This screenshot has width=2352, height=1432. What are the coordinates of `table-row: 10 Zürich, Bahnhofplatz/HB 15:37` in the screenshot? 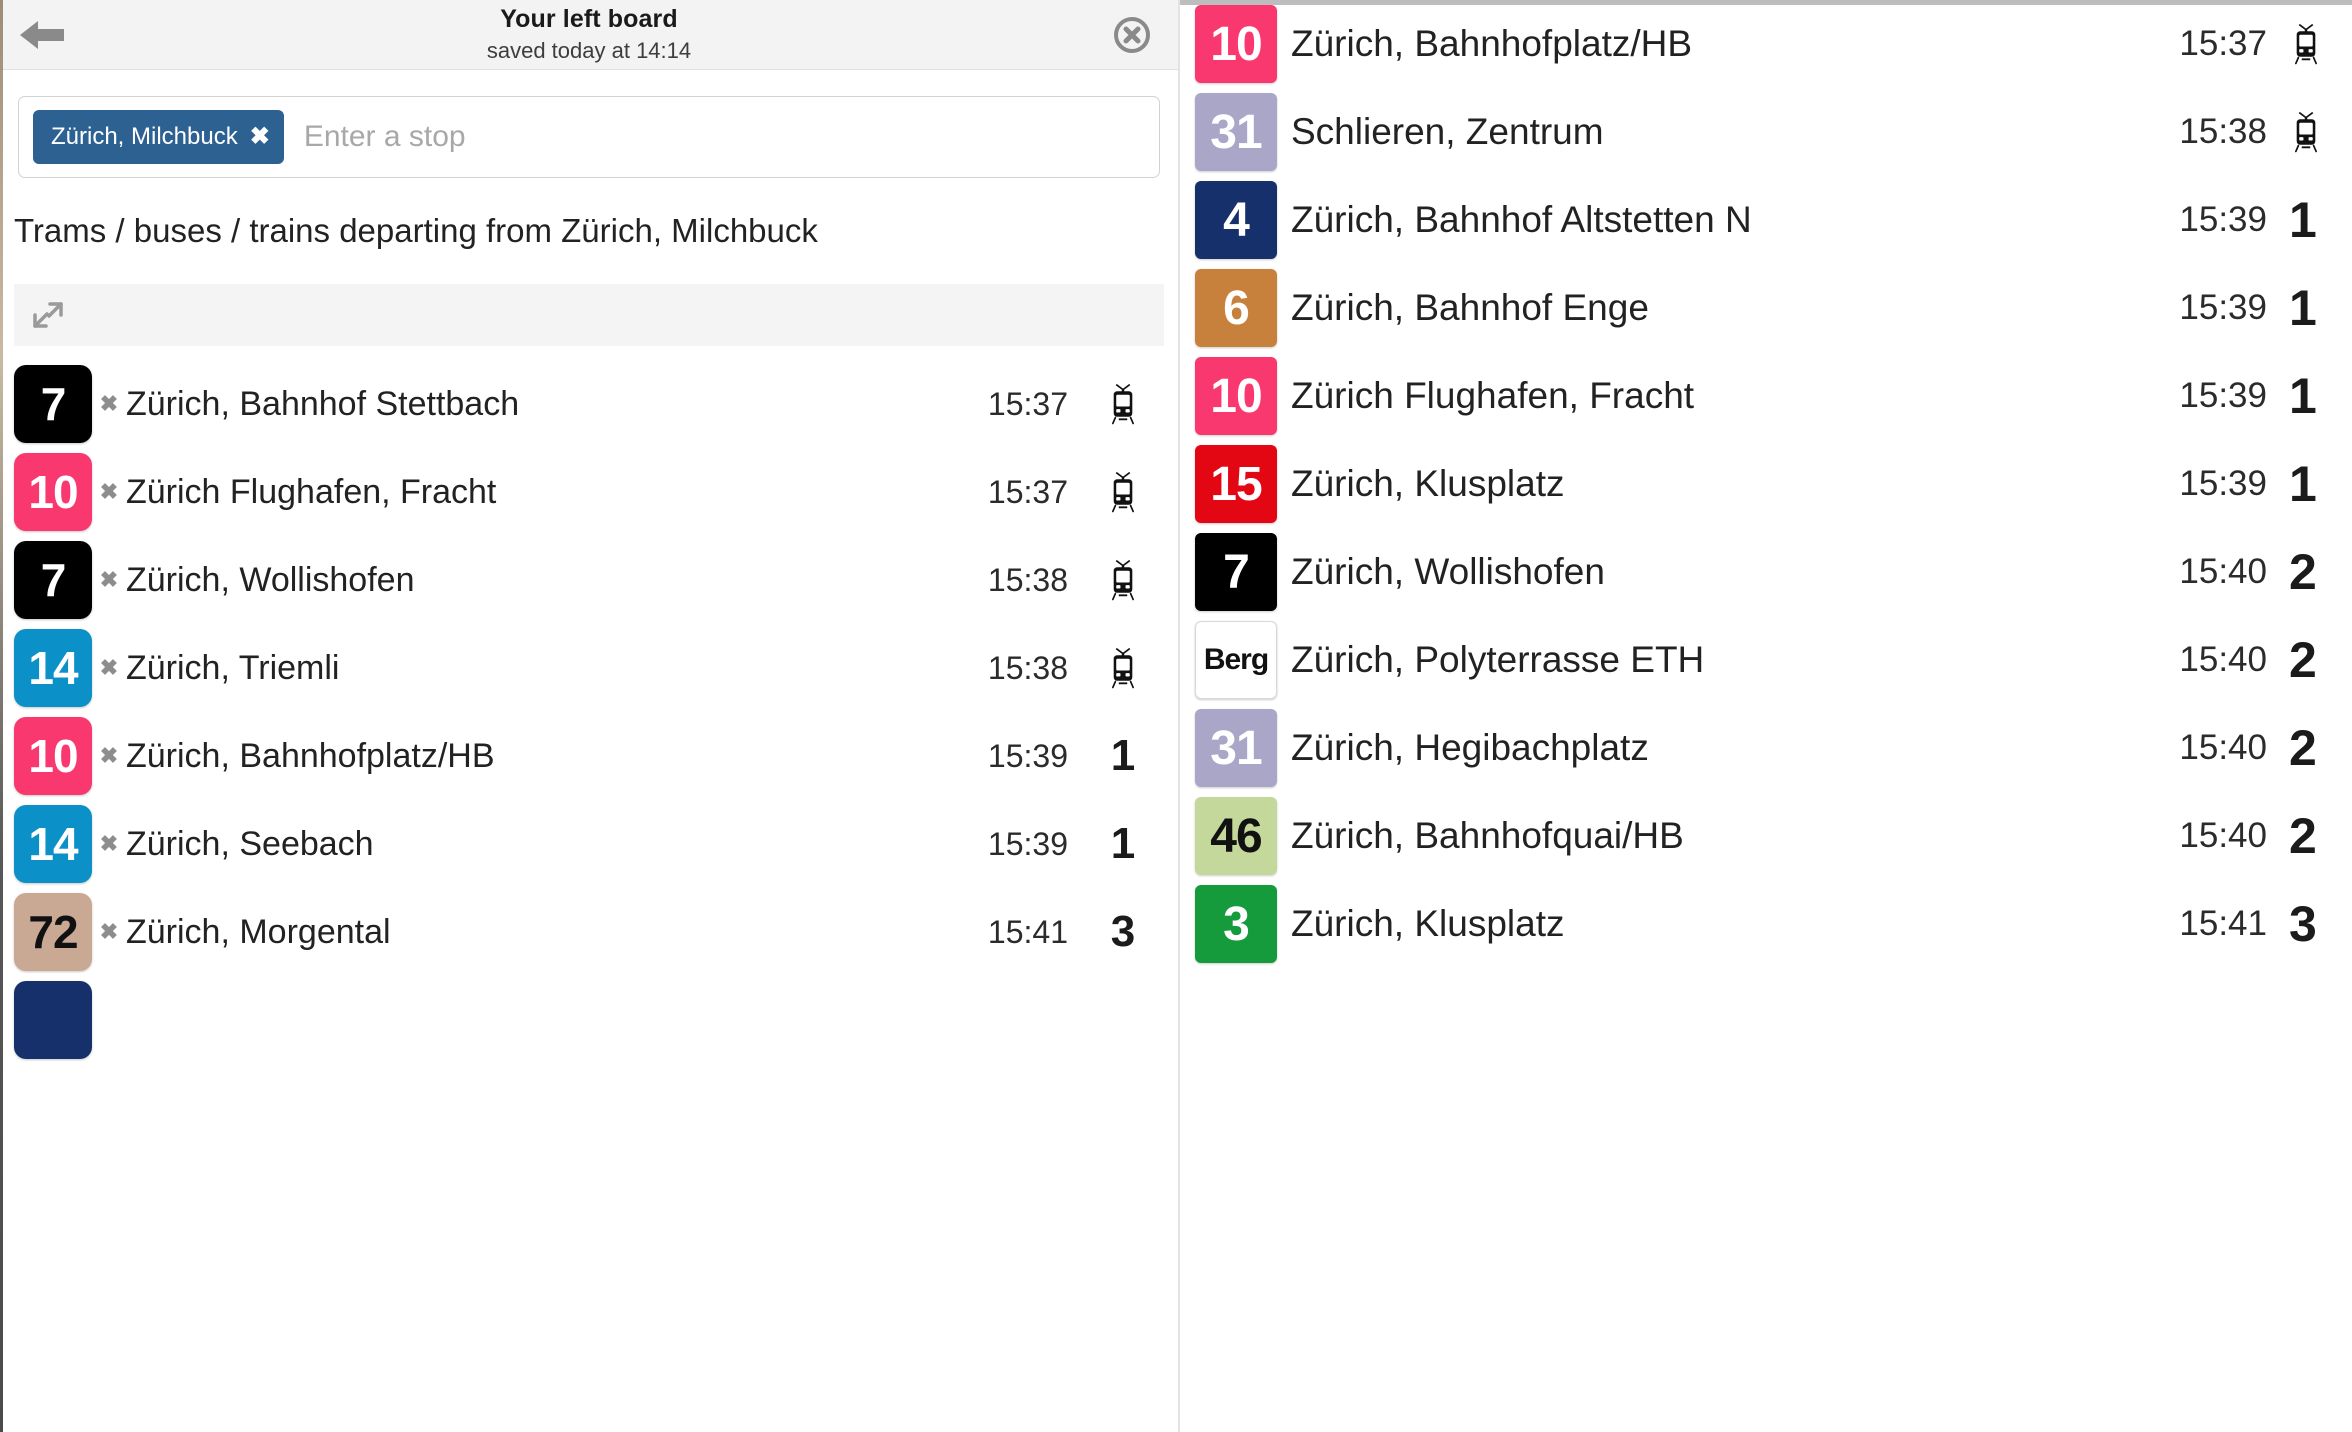 It's located at (1766, 44).